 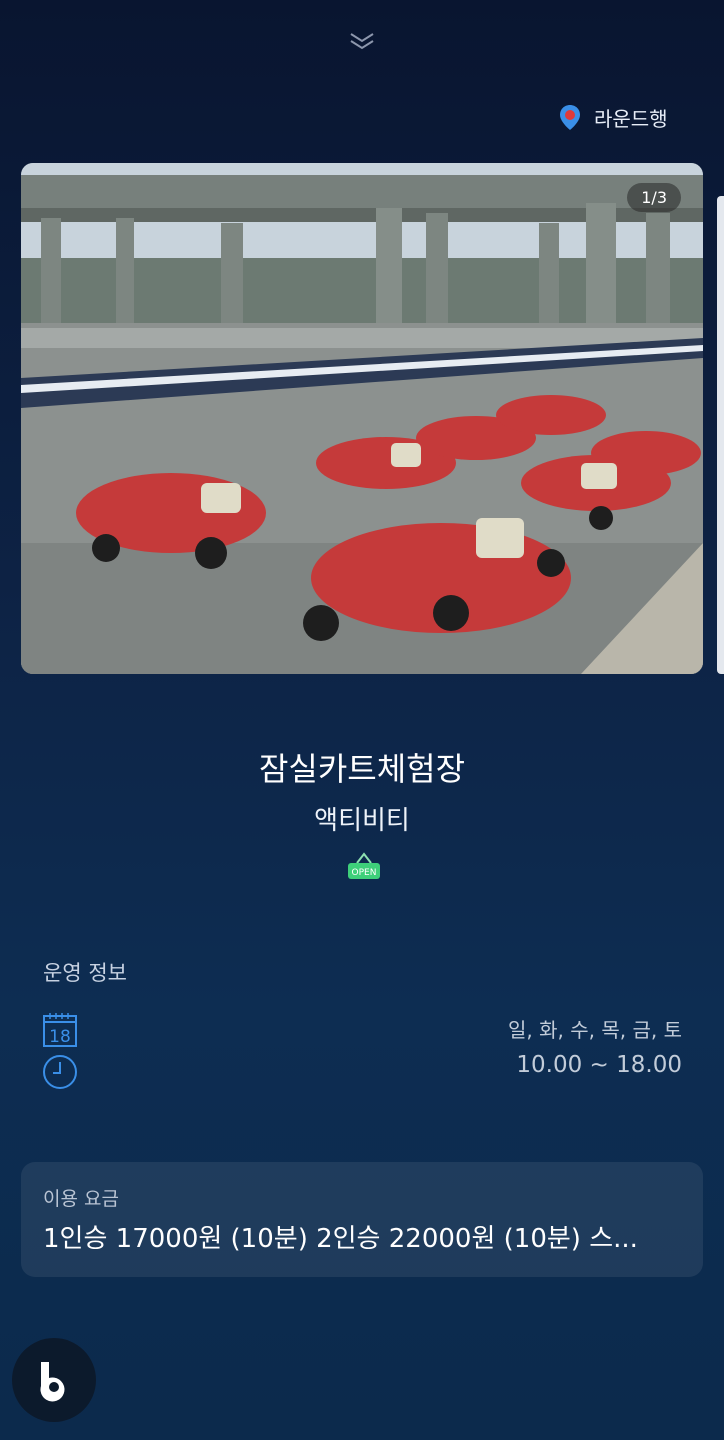 What do you see at coordinates (654, 197) in the screenshot?
I see `image-counter: 1/3` at bounding box center [654, 197].